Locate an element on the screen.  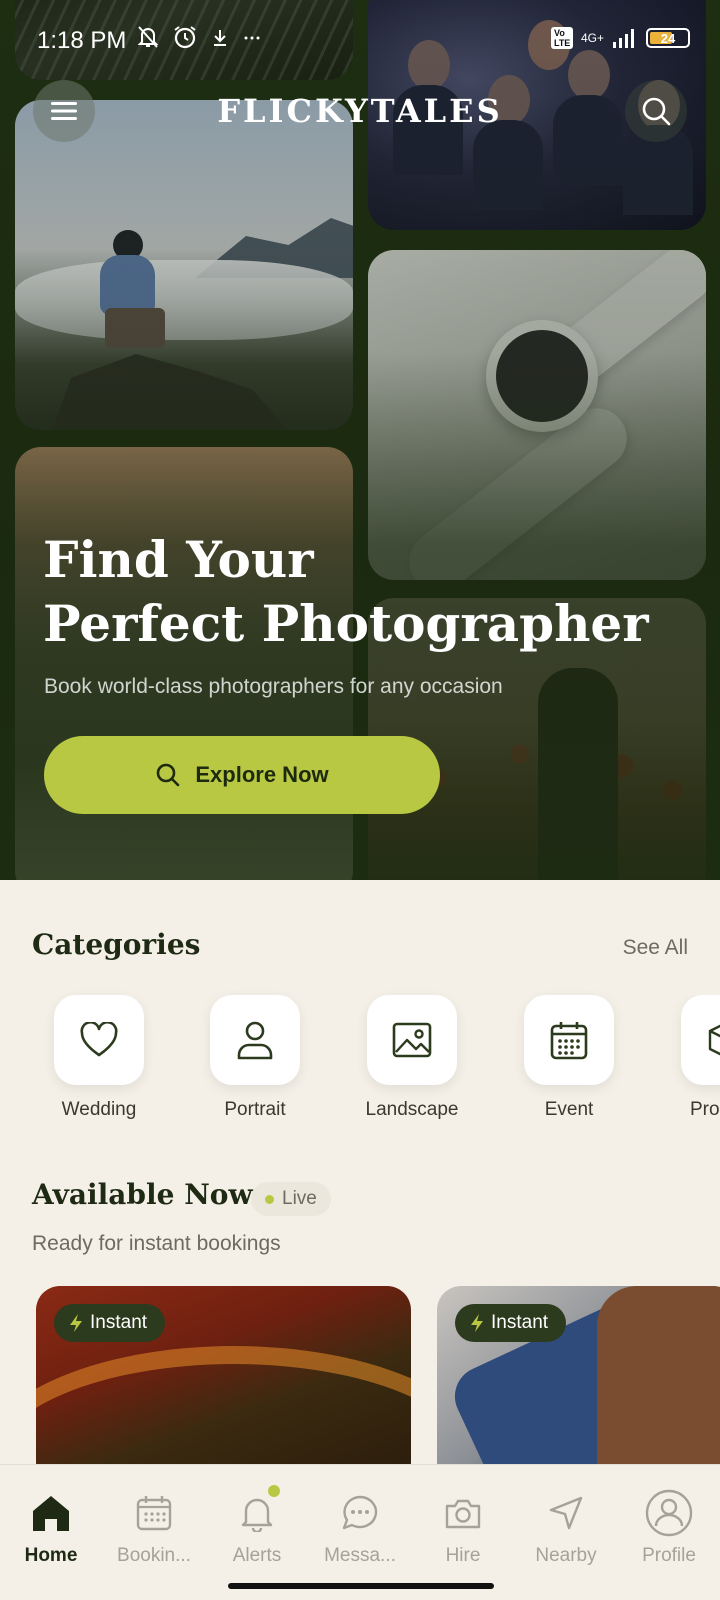
home-indicator is located at coordinates (361, 1586).